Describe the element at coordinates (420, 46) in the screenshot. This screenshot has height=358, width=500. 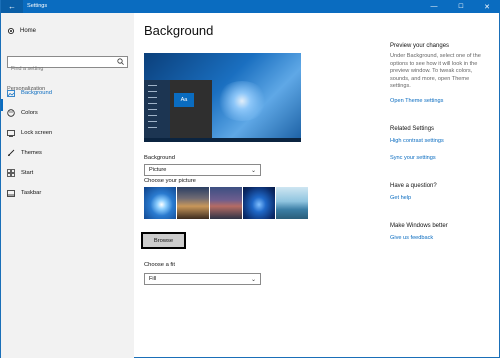
I see `preview-heading: Preview your changes` at that location.